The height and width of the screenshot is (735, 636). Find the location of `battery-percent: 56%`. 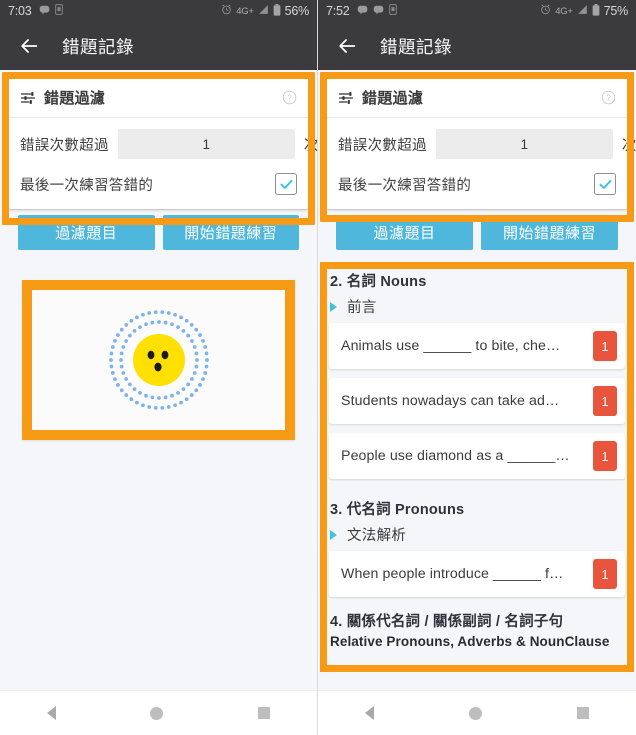

battery-percent: 56% is located at coordinates (297, 11).